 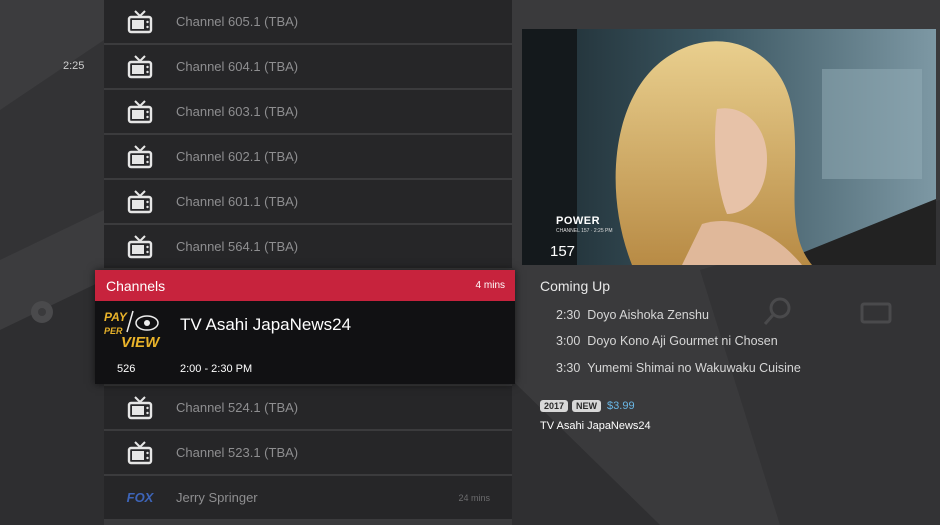 I want to click on channel-row: Channel 605.1 (TBA), so click(x=308, y=22).